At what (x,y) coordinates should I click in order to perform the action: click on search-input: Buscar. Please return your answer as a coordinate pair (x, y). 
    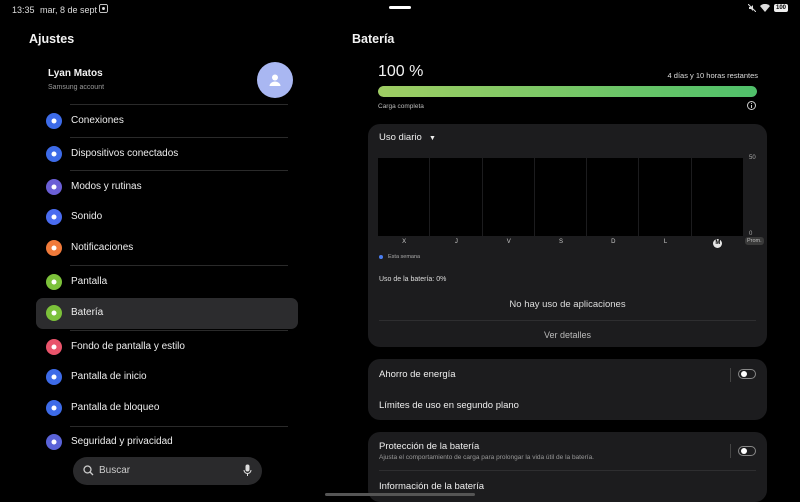
    Looking at the image, I should click on (114, 470).